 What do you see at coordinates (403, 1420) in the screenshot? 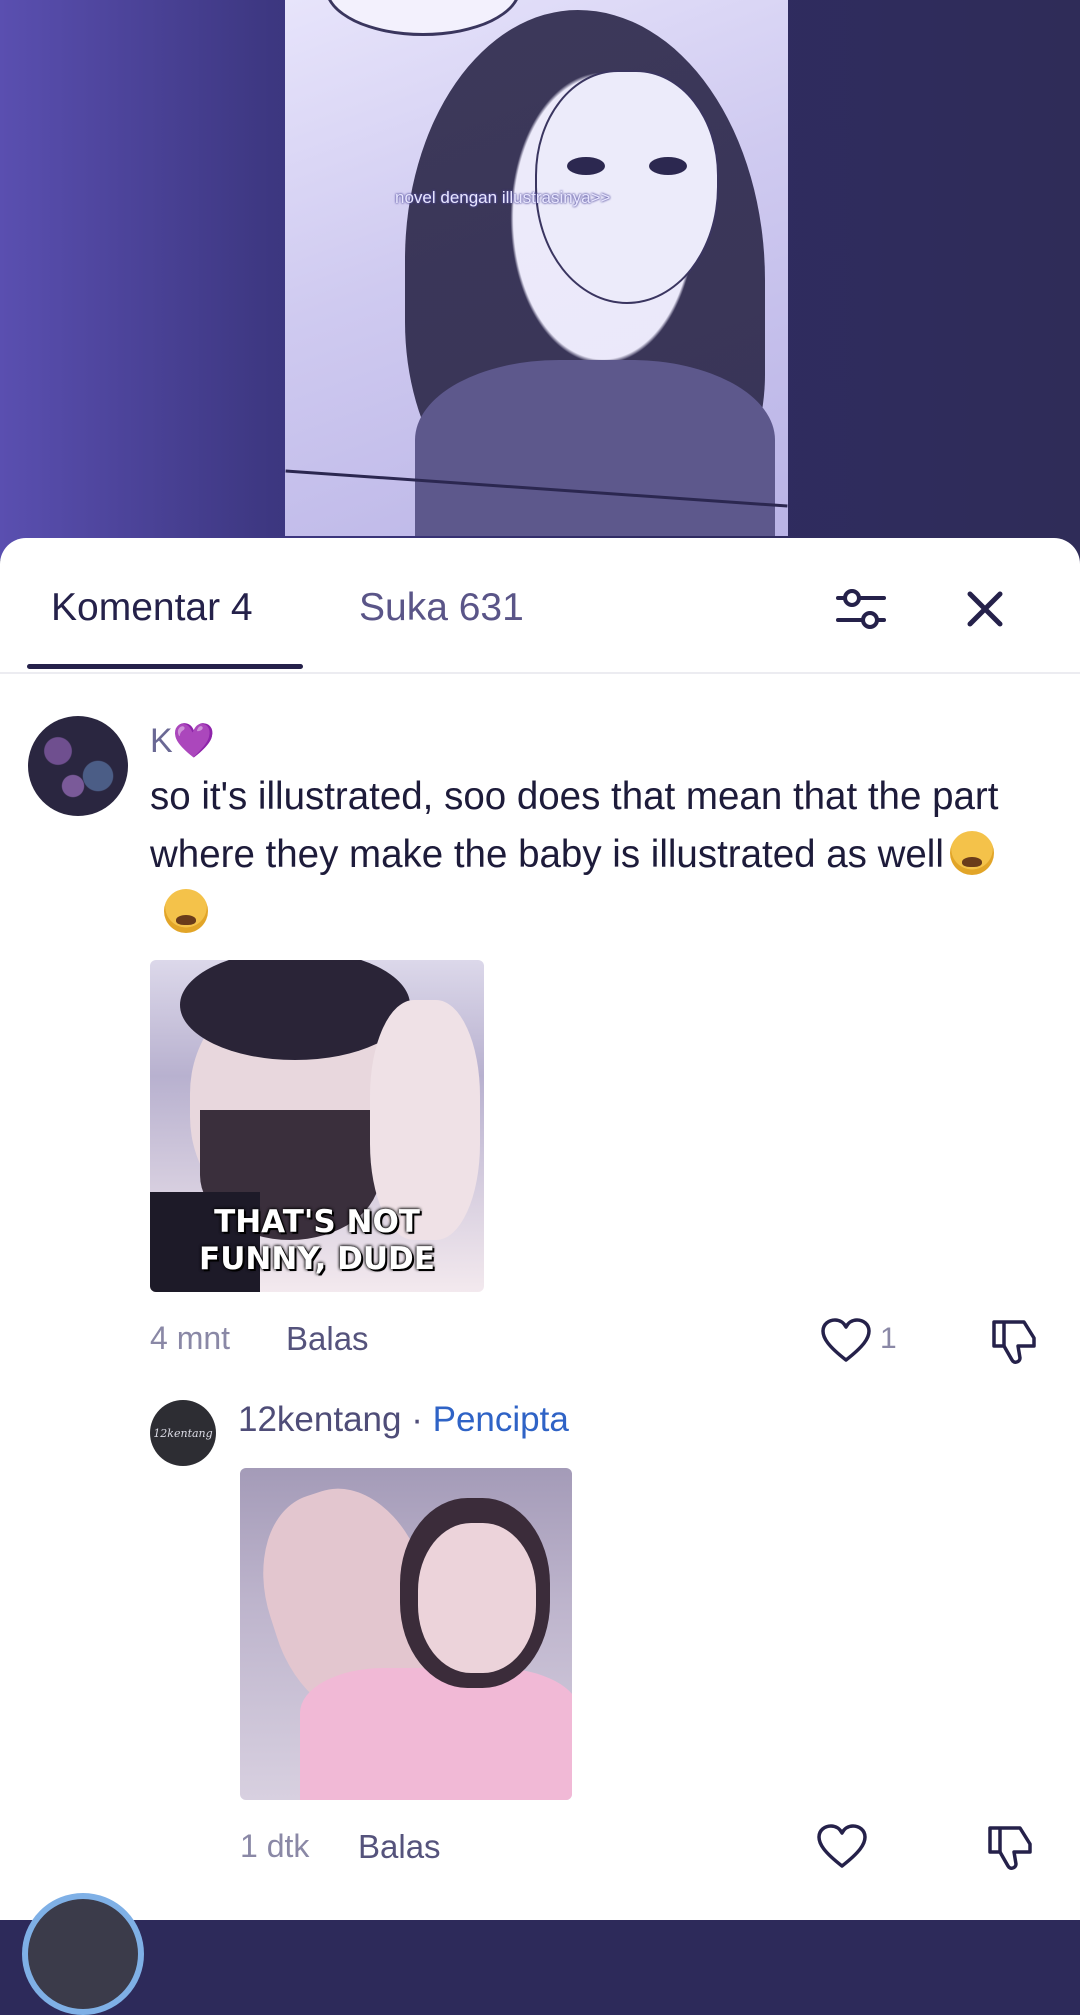
I see `reply-header: 12kentang · Pencipta` at bounding box center [403, 1420].